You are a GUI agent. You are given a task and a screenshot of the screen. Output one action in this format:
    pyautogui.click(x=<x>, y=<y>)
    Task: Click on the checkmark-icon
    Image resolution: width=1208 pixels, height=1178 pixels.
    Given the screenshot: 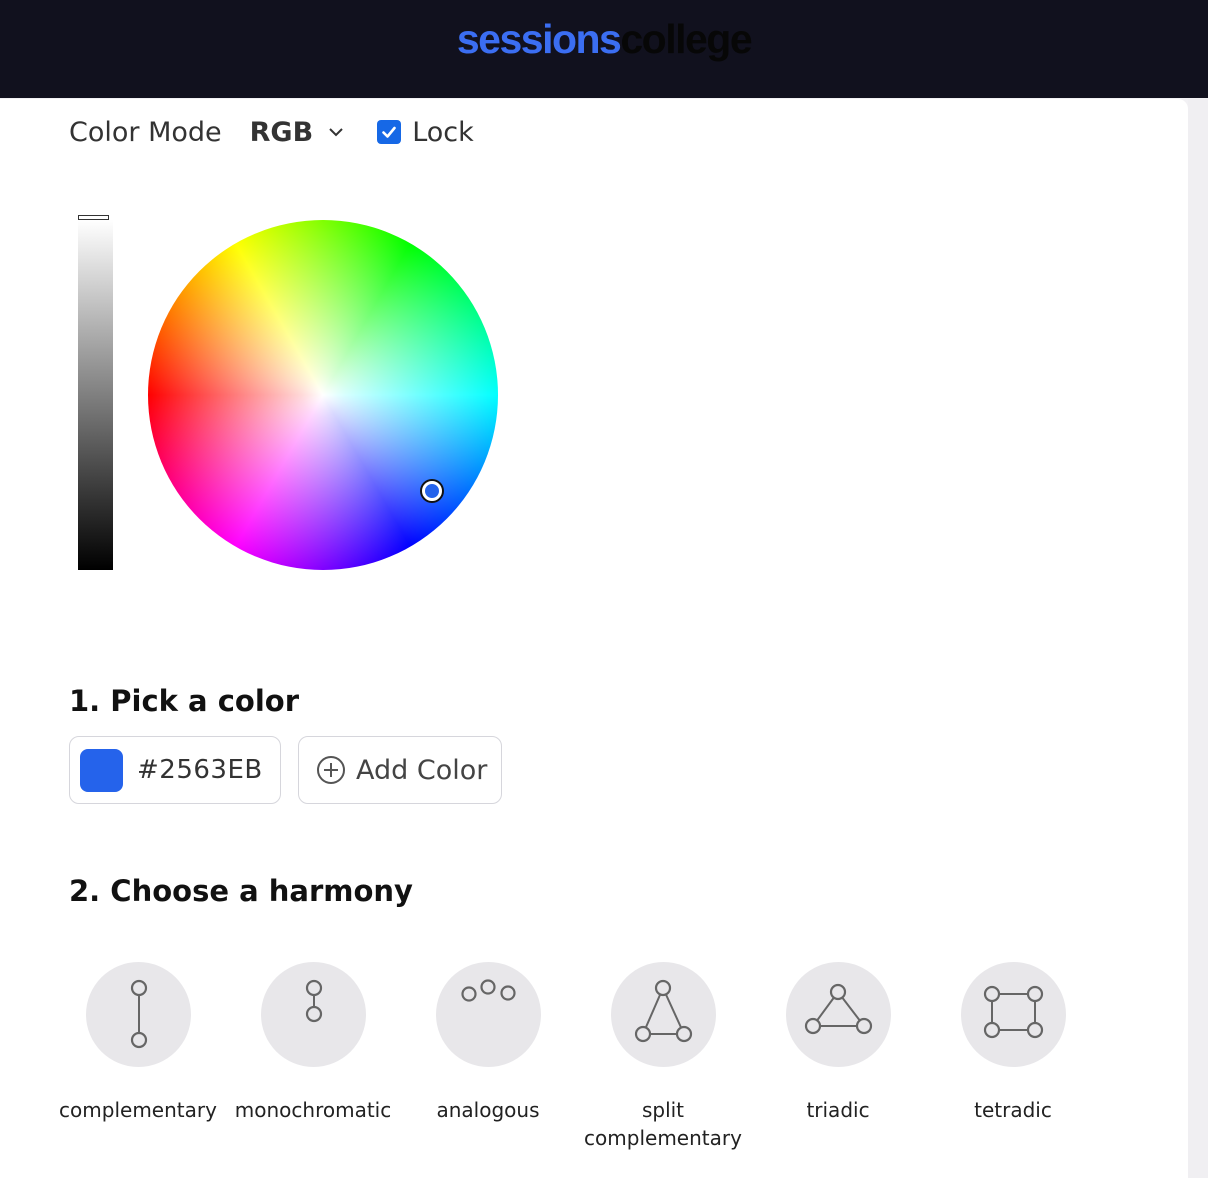 What is the action you would take?
    pyautogui.click(x=389, y=132)
    